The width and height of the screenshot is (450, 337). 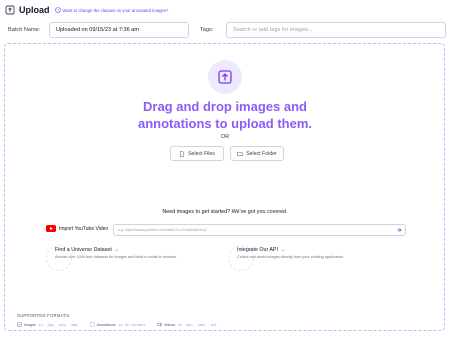 What do you see at coordinates (240, 153) in the screenshot?
I see `folder-icon` at bounding box center [240, 153].